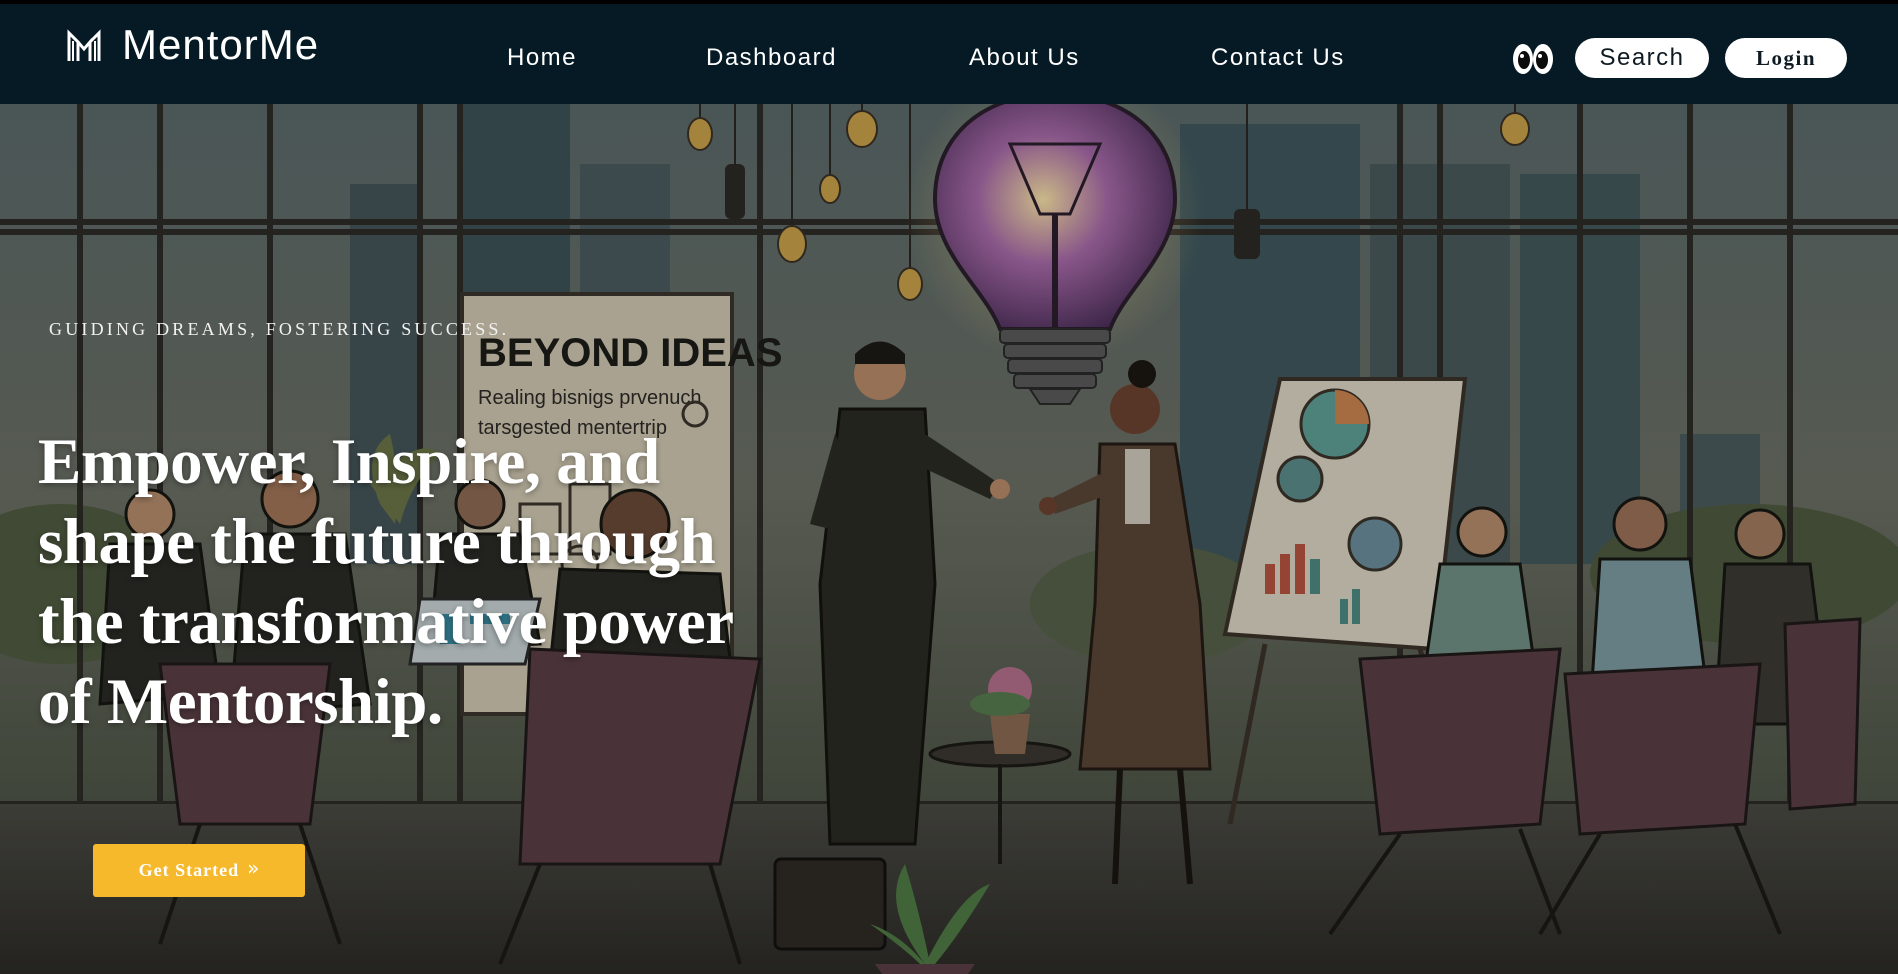 The image size is (1898, 974). I want to click on nav-link-contact-us: Contact Us, so click(1278, 58).